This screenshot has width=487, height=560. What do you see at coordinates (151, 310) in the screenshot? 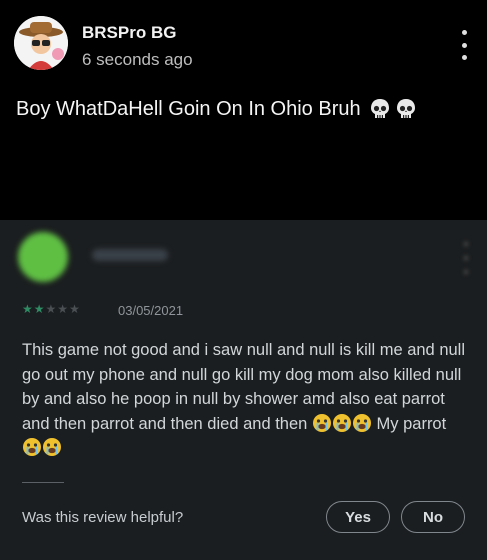
I see `review-date: 03/05/2021` at bounding box center [151, 310].